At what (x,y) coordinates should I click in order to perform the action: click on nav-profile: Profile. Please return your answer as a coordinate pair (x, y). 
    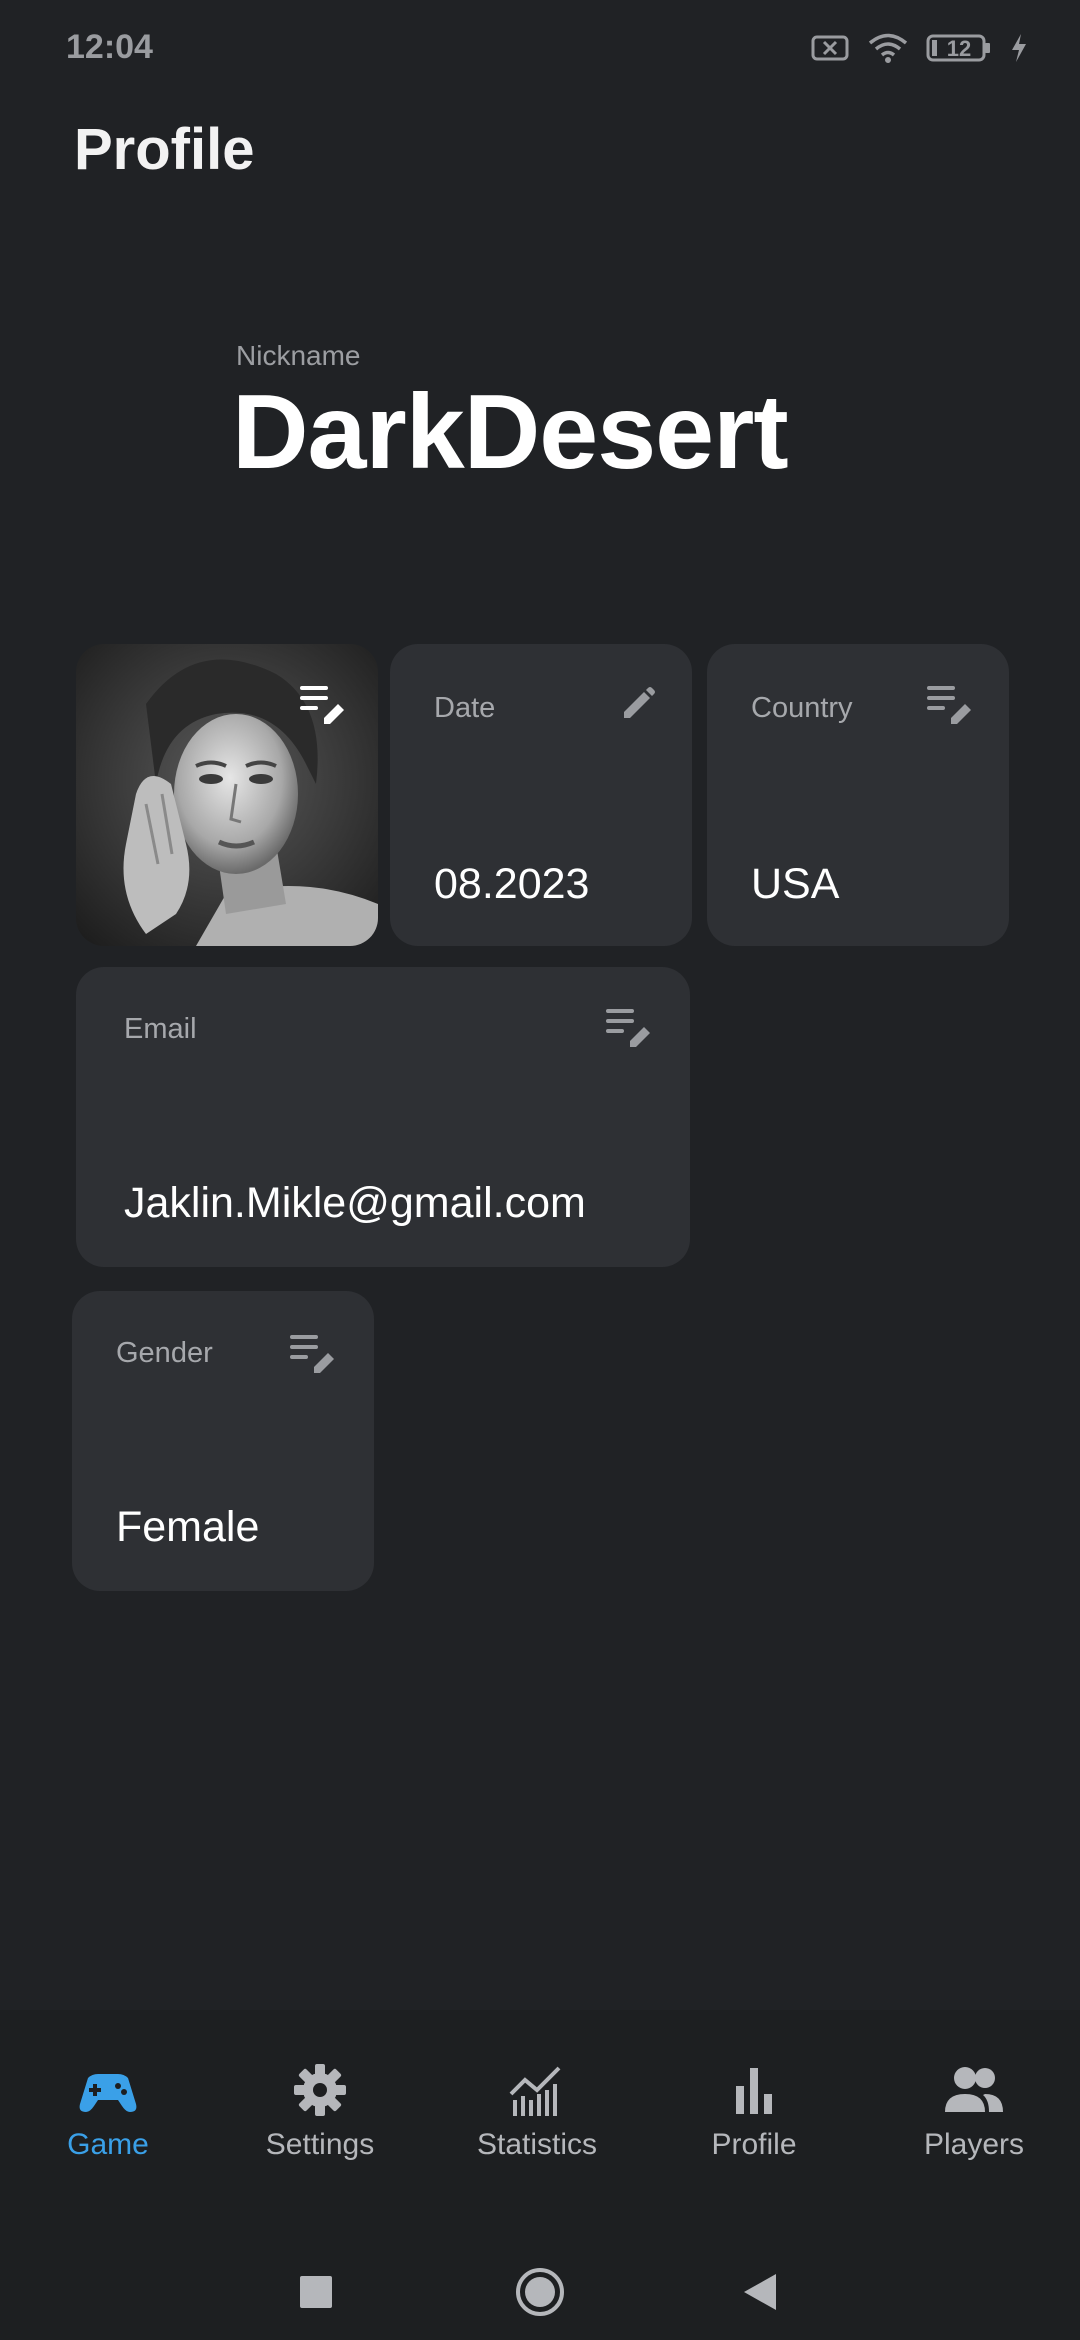
    Looking at the image, I should click on (754, 2111).